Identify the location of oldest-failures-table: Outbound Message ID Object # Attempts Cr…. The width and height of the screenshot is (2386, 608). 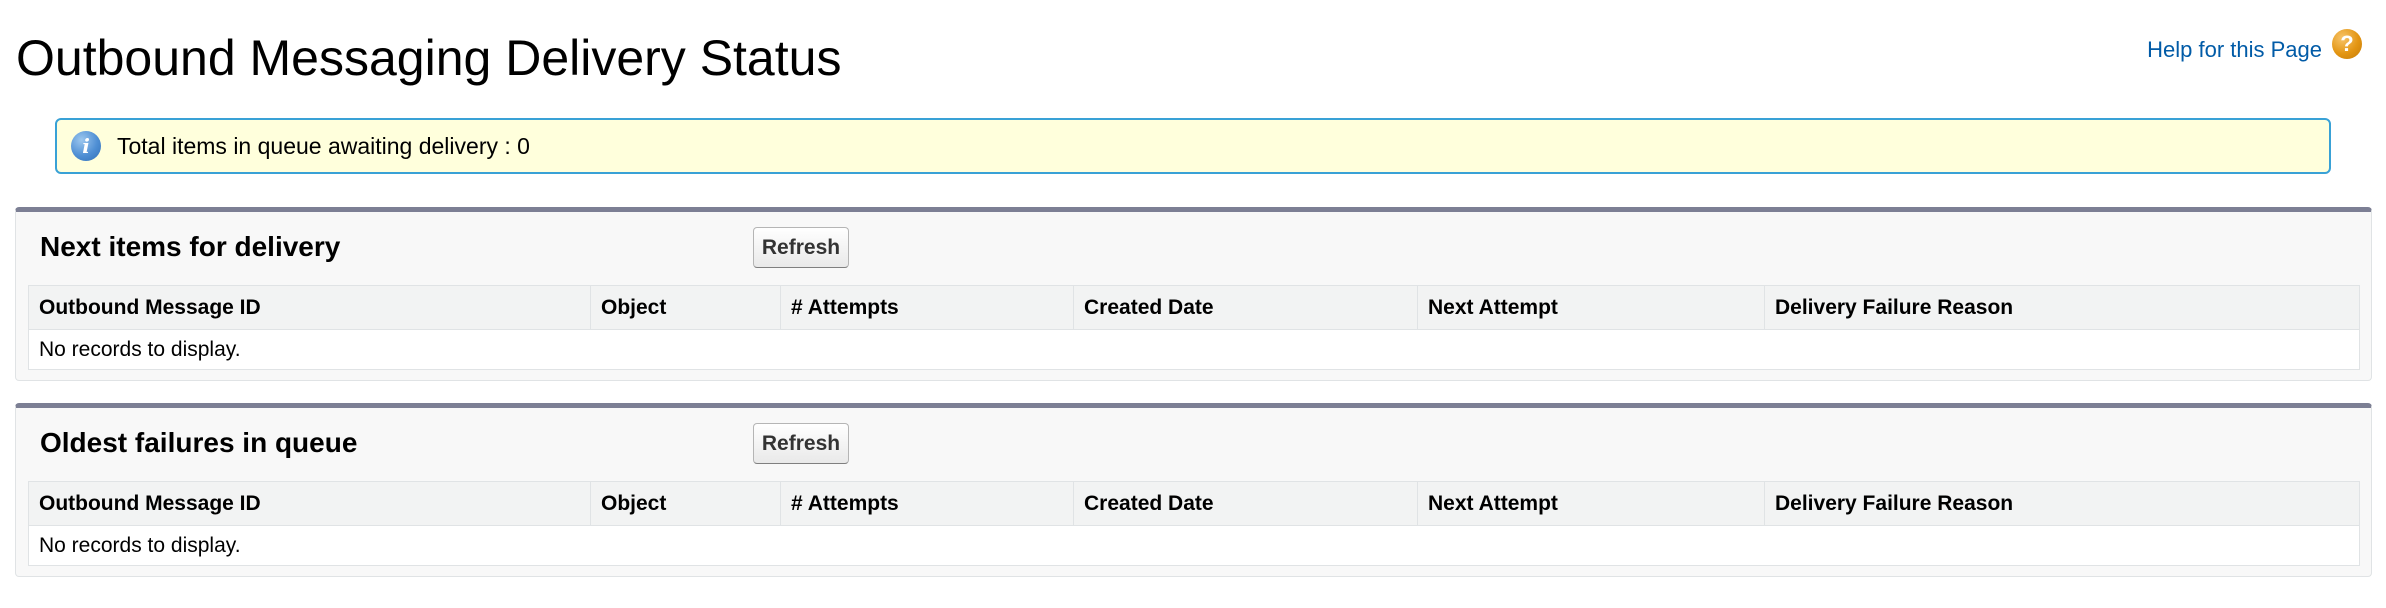
(1194, 523).